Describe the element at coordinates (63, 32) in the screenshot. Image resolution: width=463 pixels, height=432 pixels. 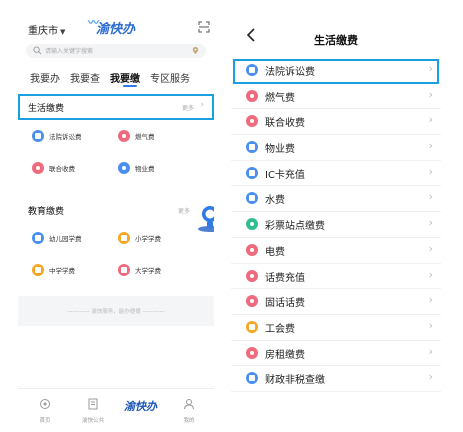
I see `caret-down-icon: ▼` at that location.